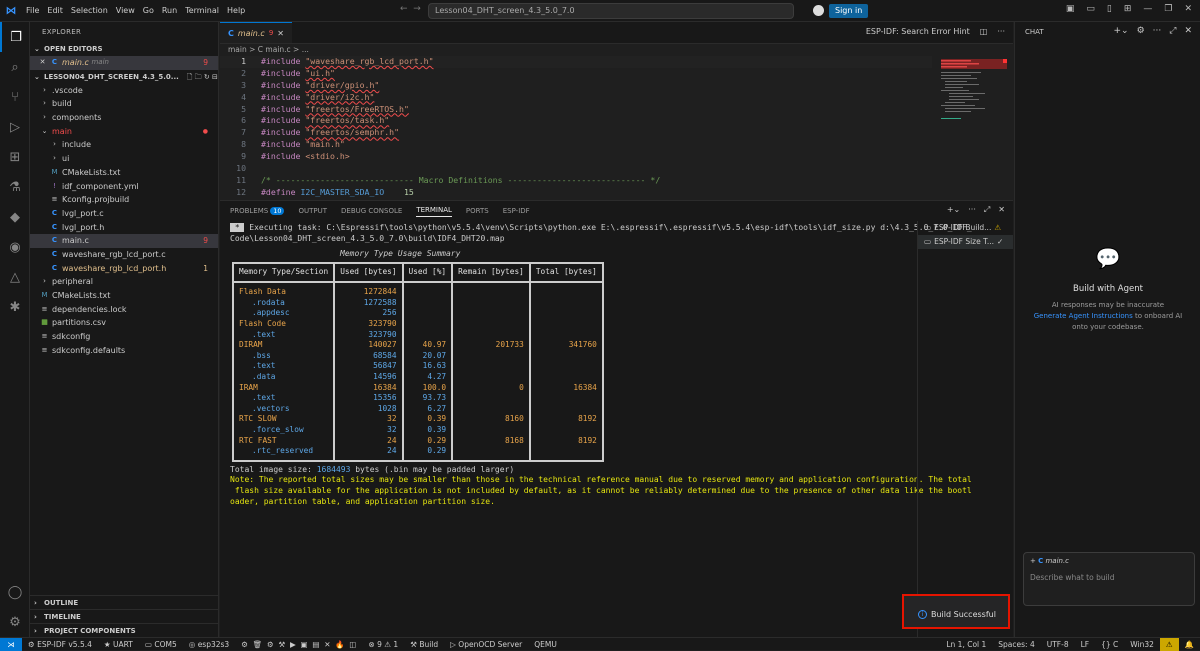  I want to click on tab-esp-idf: ESP-IDF, so click(516, 211).